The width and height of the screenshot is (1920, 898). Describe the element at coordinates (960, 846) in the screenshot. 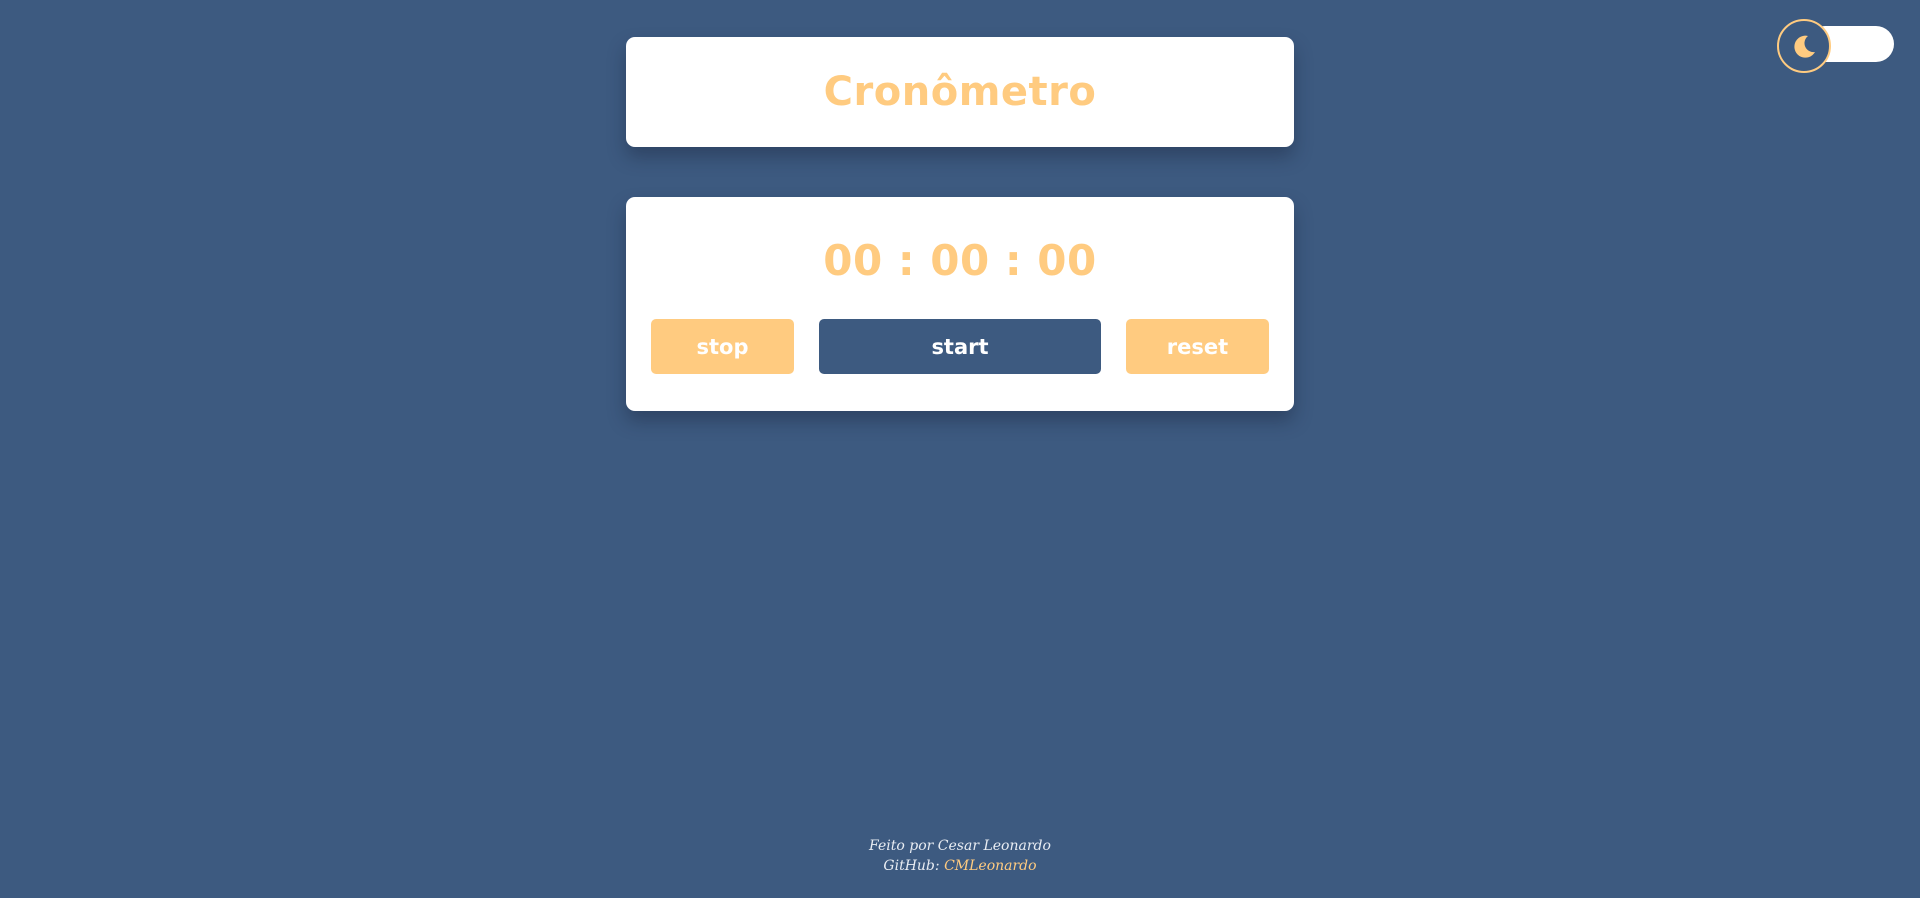

I see `footer-credit: Feito por Cesar Leonardo` at that location.